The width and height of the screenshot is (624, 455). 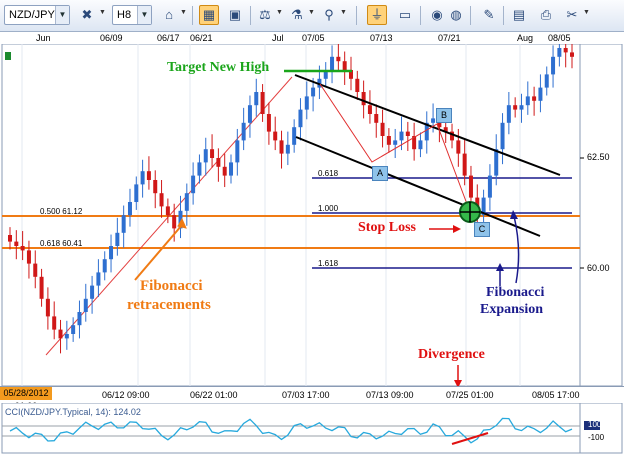 I want to click on top-date-label: 06/09, so click(x=111, y=38).